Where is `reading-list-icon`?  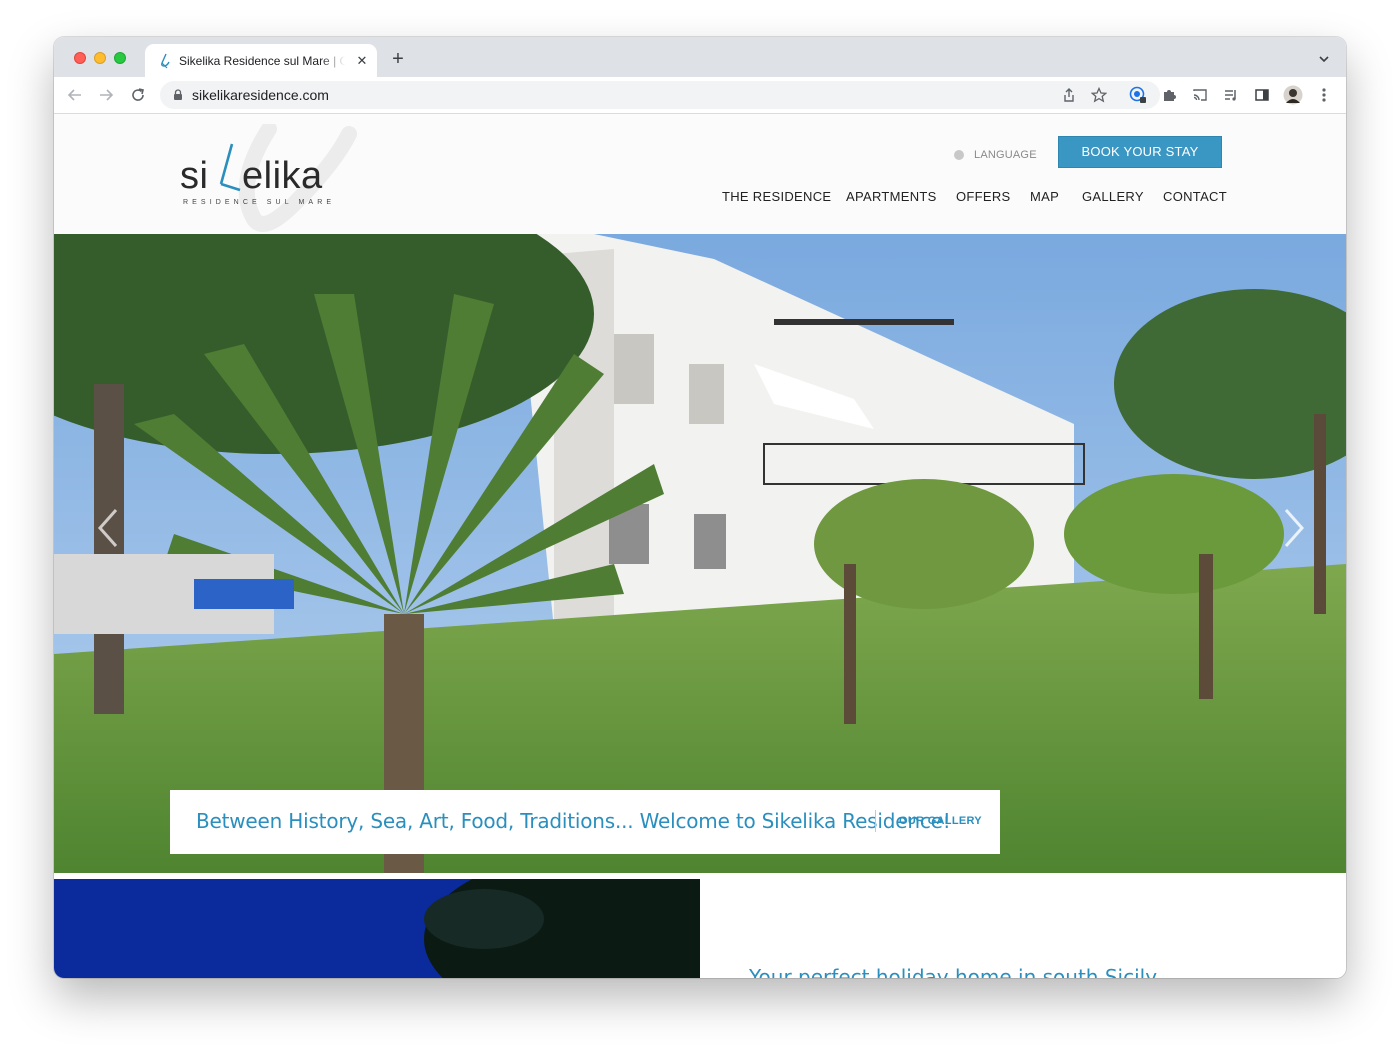
reading-list-icon is located at coordinates (1231, 95).